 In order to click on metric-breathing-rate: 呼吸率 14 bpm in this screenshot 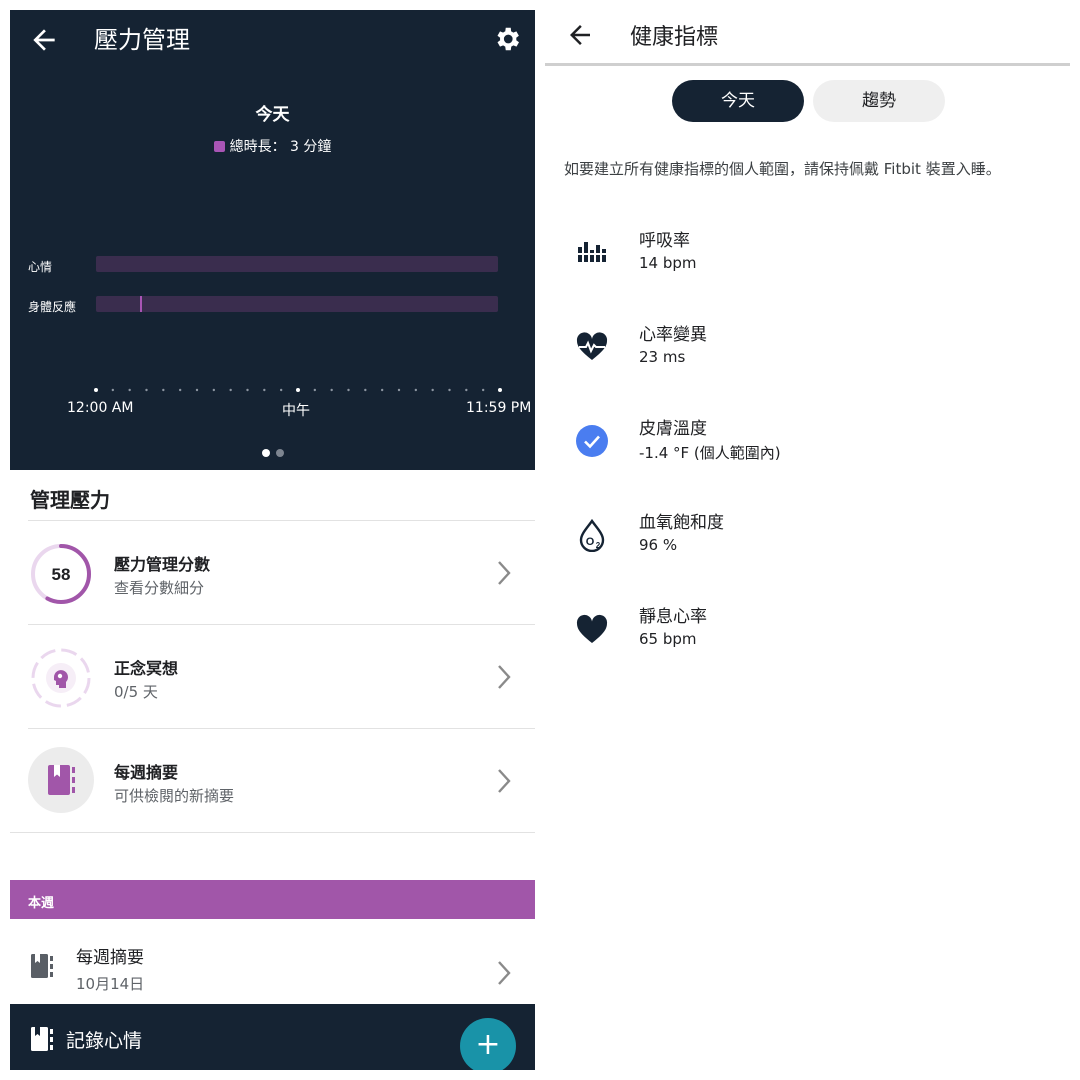, I will do `click(807, 262)`.